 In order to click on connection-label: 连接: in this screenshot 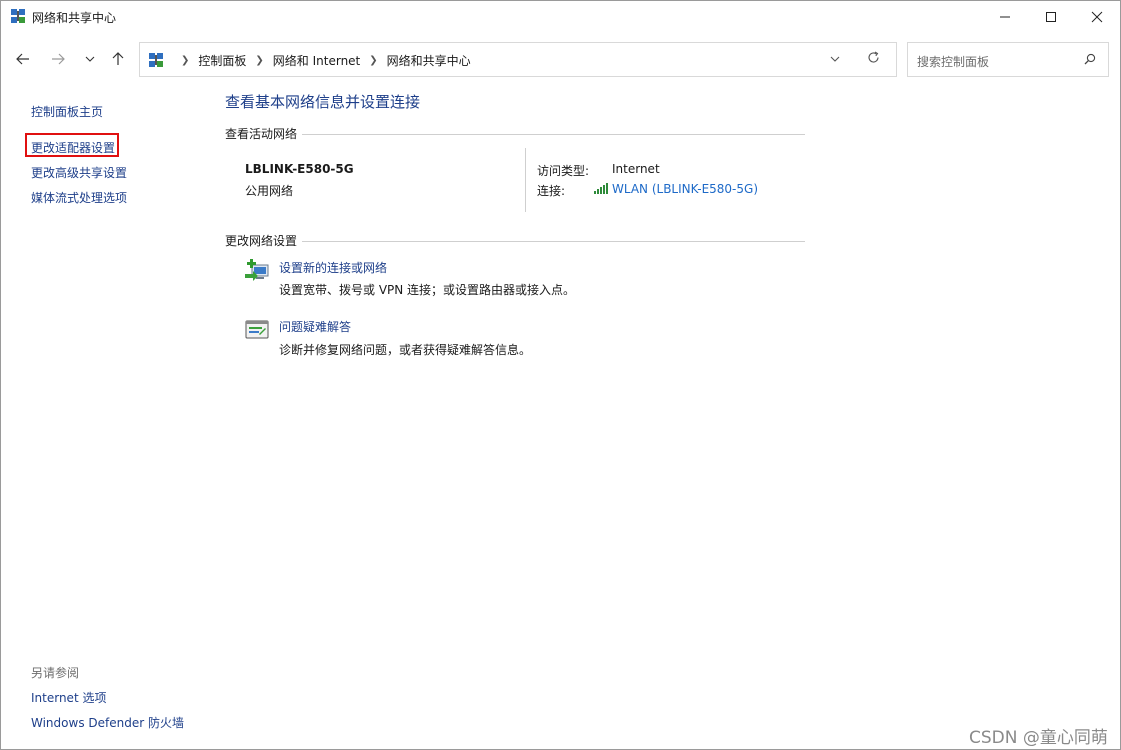, I will do `click(551, 191)`.